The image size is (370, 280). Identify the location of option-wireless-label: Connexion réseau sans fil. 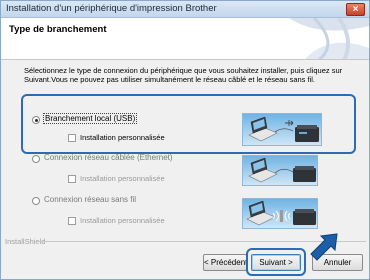
(90, 199).